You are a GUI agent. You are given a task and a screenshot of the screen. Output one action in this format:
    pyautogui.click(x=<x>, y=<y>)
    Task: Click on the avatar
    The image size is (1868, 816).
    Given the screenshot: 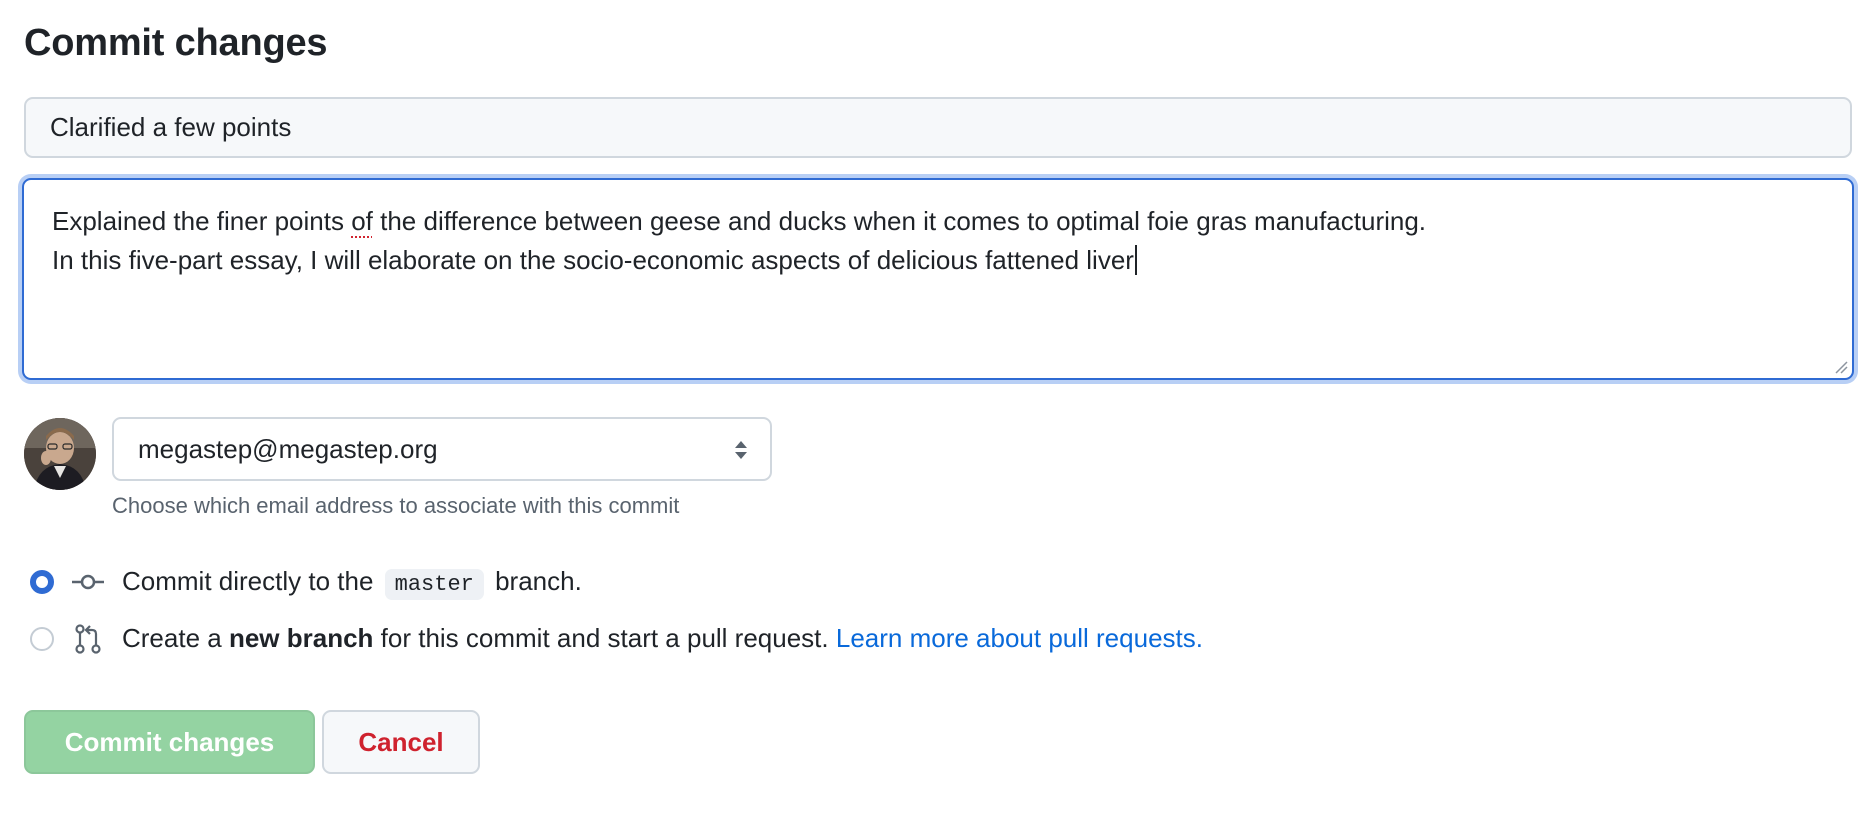 What is the action you would take?
    pyautogui.click(x=60, y=454)
    